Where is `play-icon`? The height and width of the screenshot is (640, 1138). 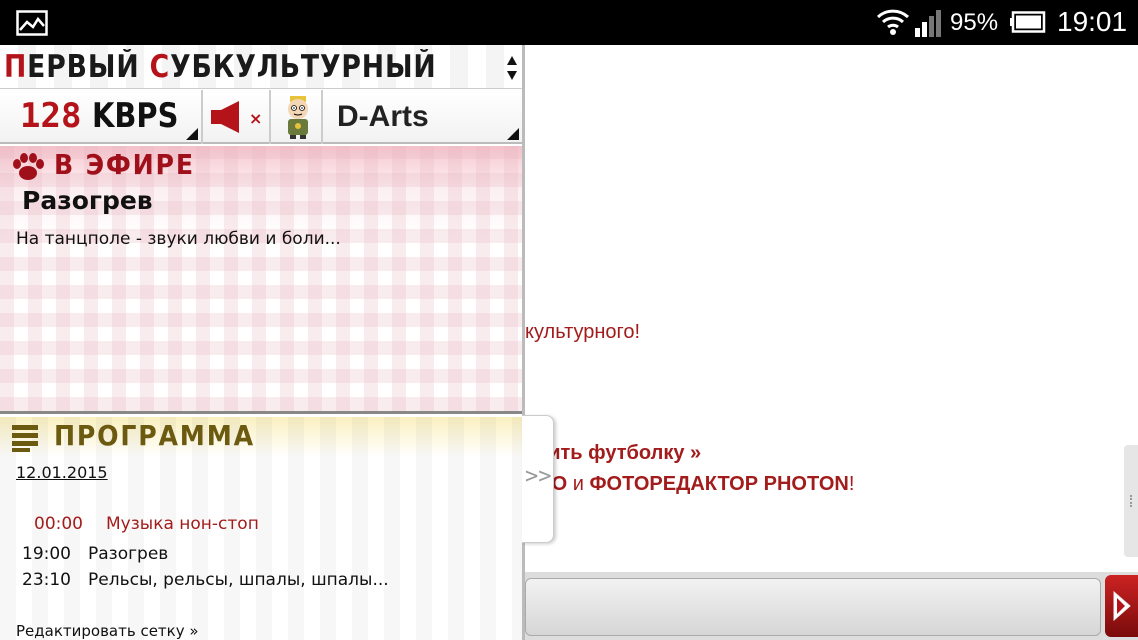 play-icon is located at coordinates (1122, 606).